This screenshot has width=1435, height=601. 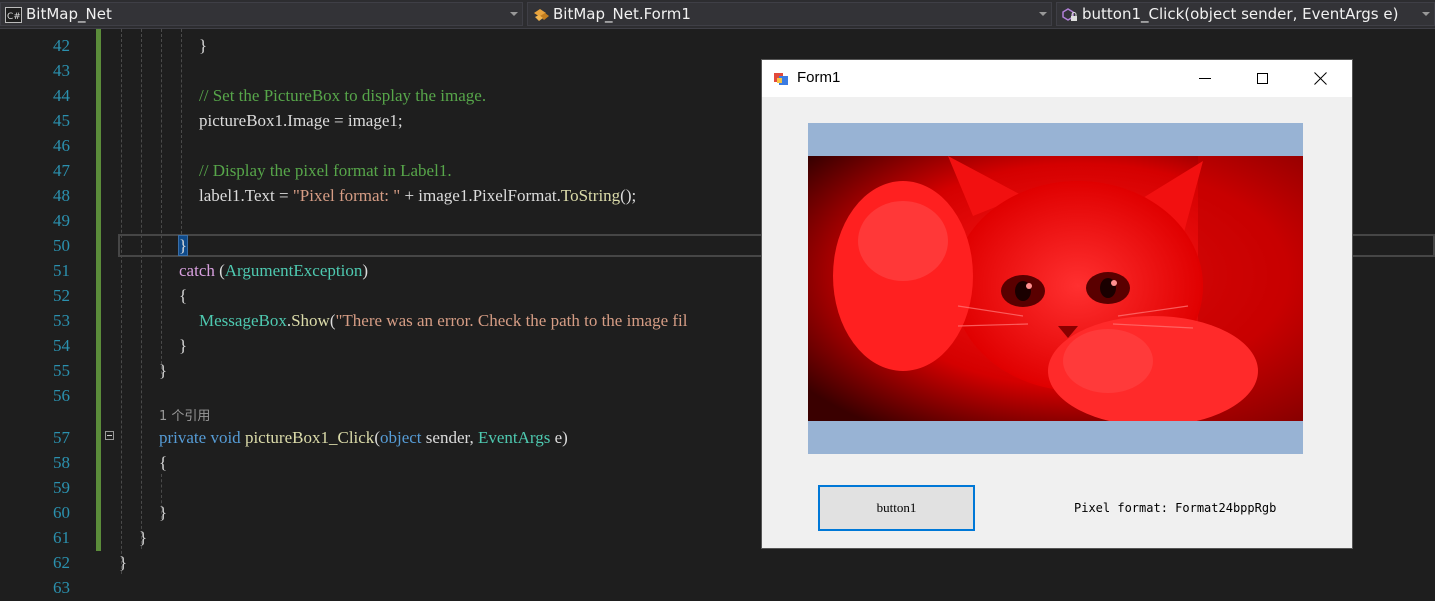 What do you see at coordinates (225, 437) in the screenshot?
I see `keyword-token: void` at bounding box center [225, 437].